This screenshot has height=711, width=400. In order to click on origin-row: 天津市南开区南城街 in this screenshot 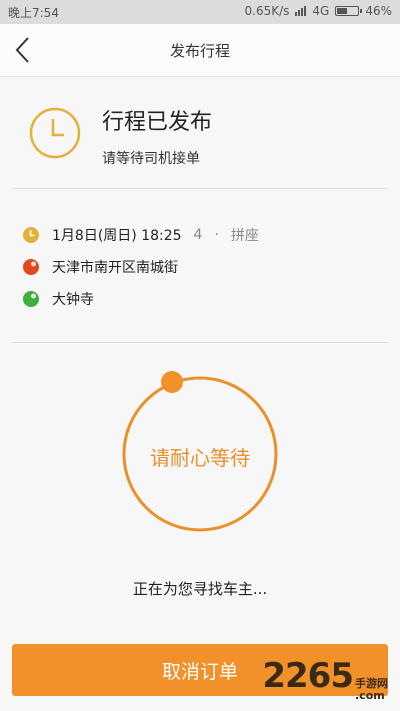, I will do `click(100, 267)`.